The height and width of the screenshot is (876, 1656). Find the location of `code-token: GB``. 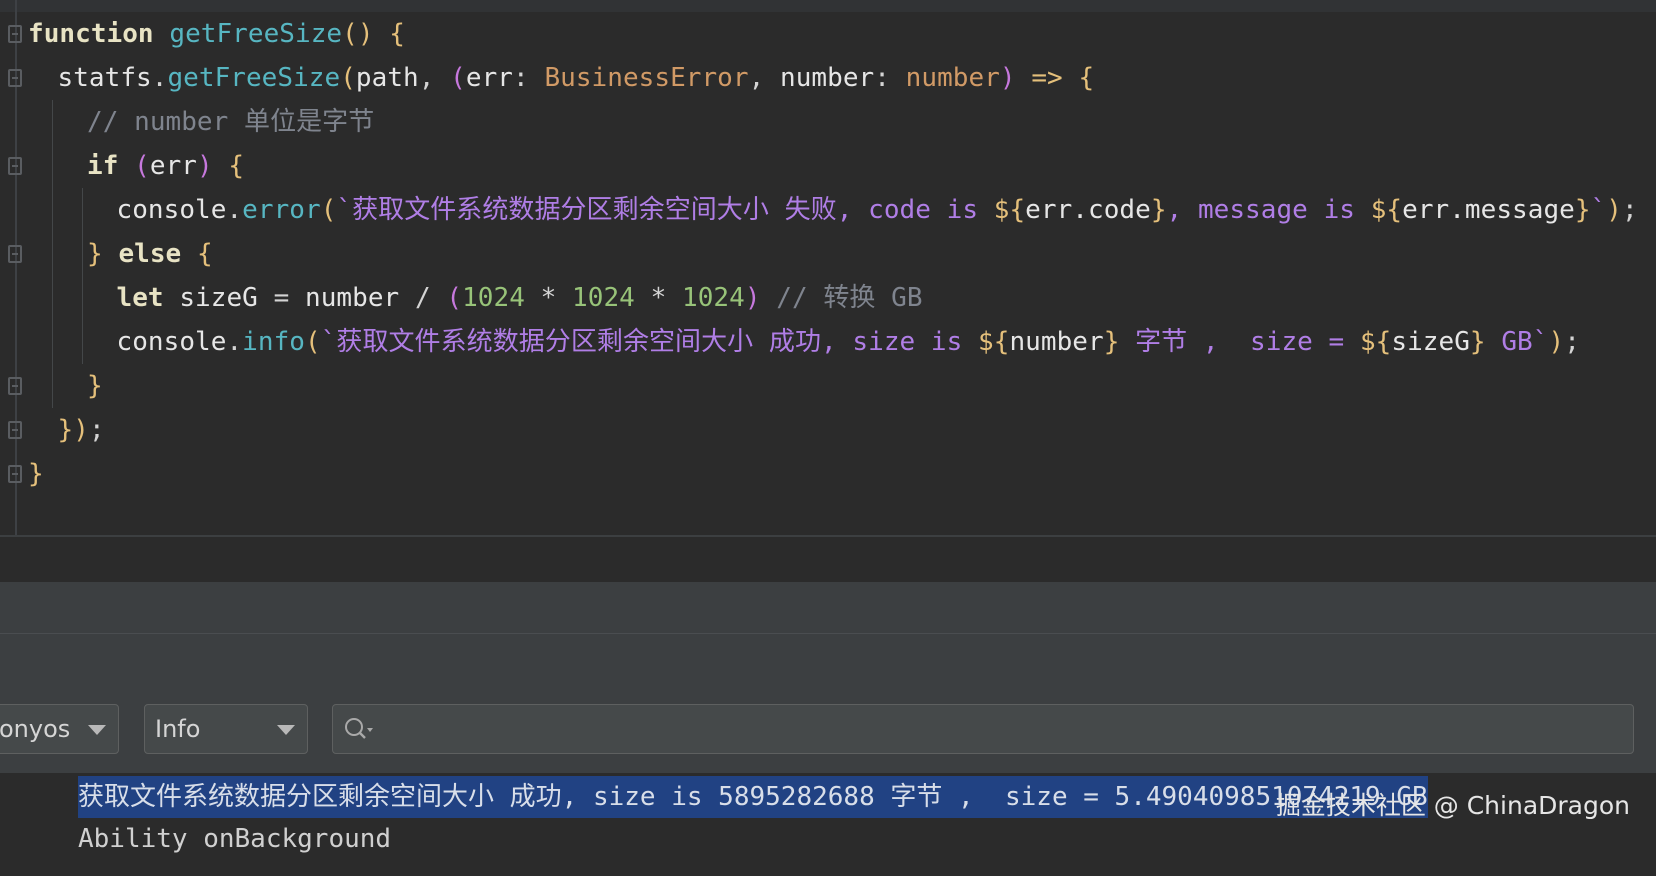

code-token: GB` is located at coordinates (1517, 342).